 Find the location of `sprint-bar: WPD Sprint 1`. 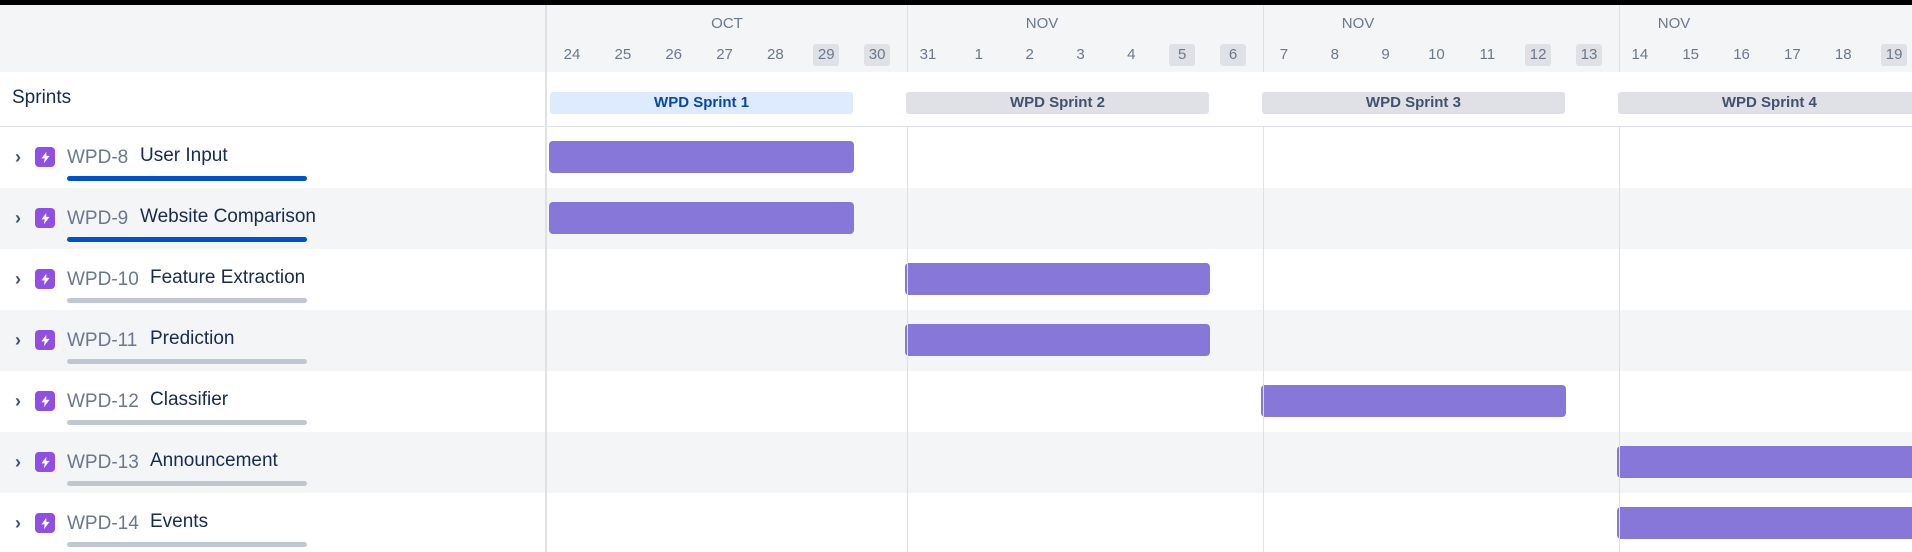

sprint-bar: WPD Sprint 1 is located at coordinates (702, 103).